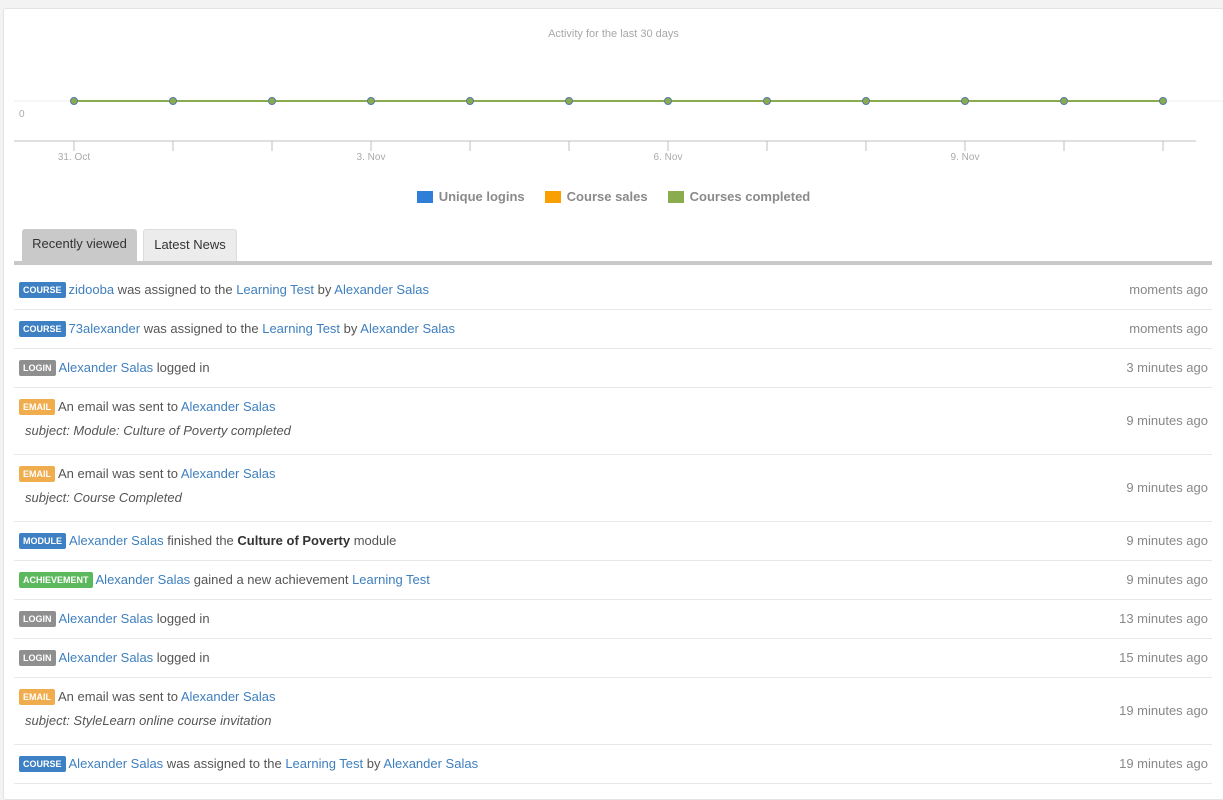  Describe the element at coordinates (79, 245) in the screenshot. I see `tab-recently-viewed: Recently viewed` at that location.